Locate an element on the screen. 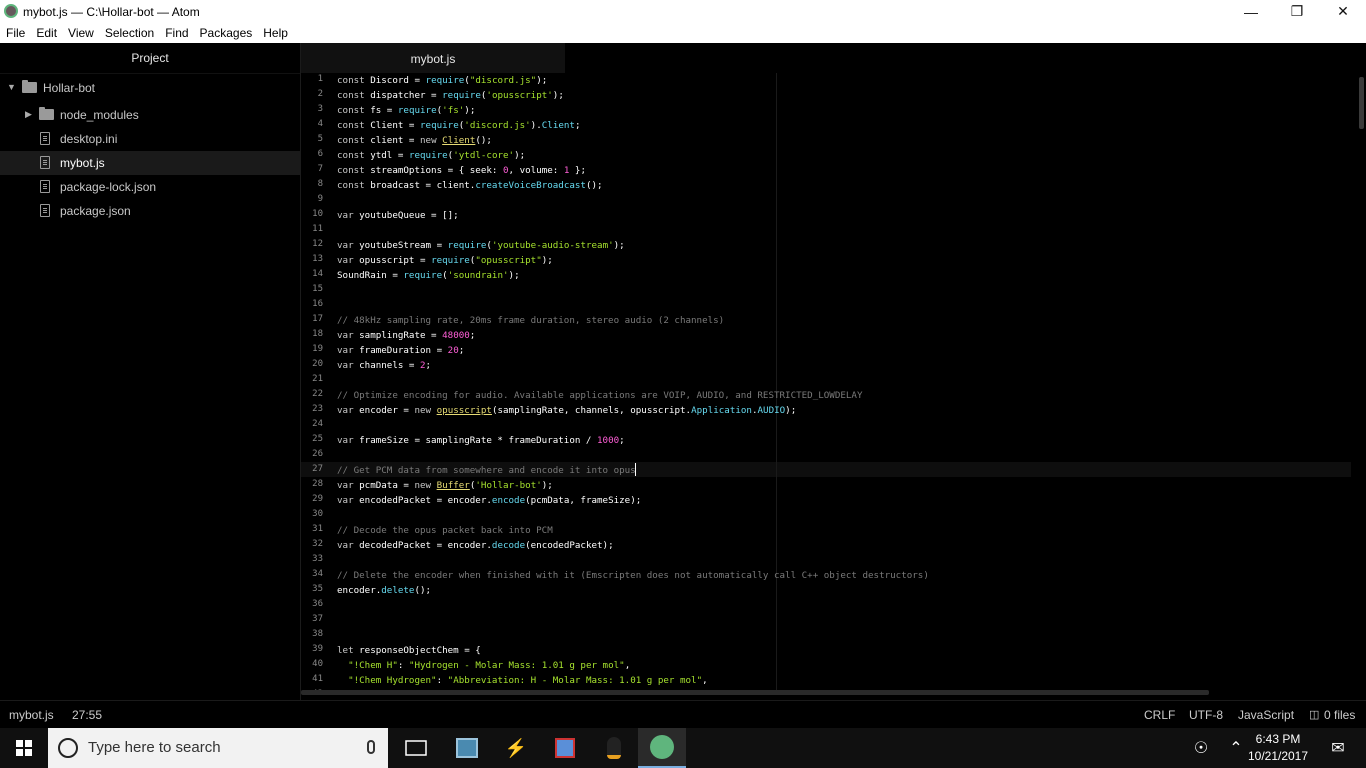 Image resolution: width=1366 pixels, height=768 pixels. code-line: var opusscript = require("opusscript"); is located at coordinates (445, 260).